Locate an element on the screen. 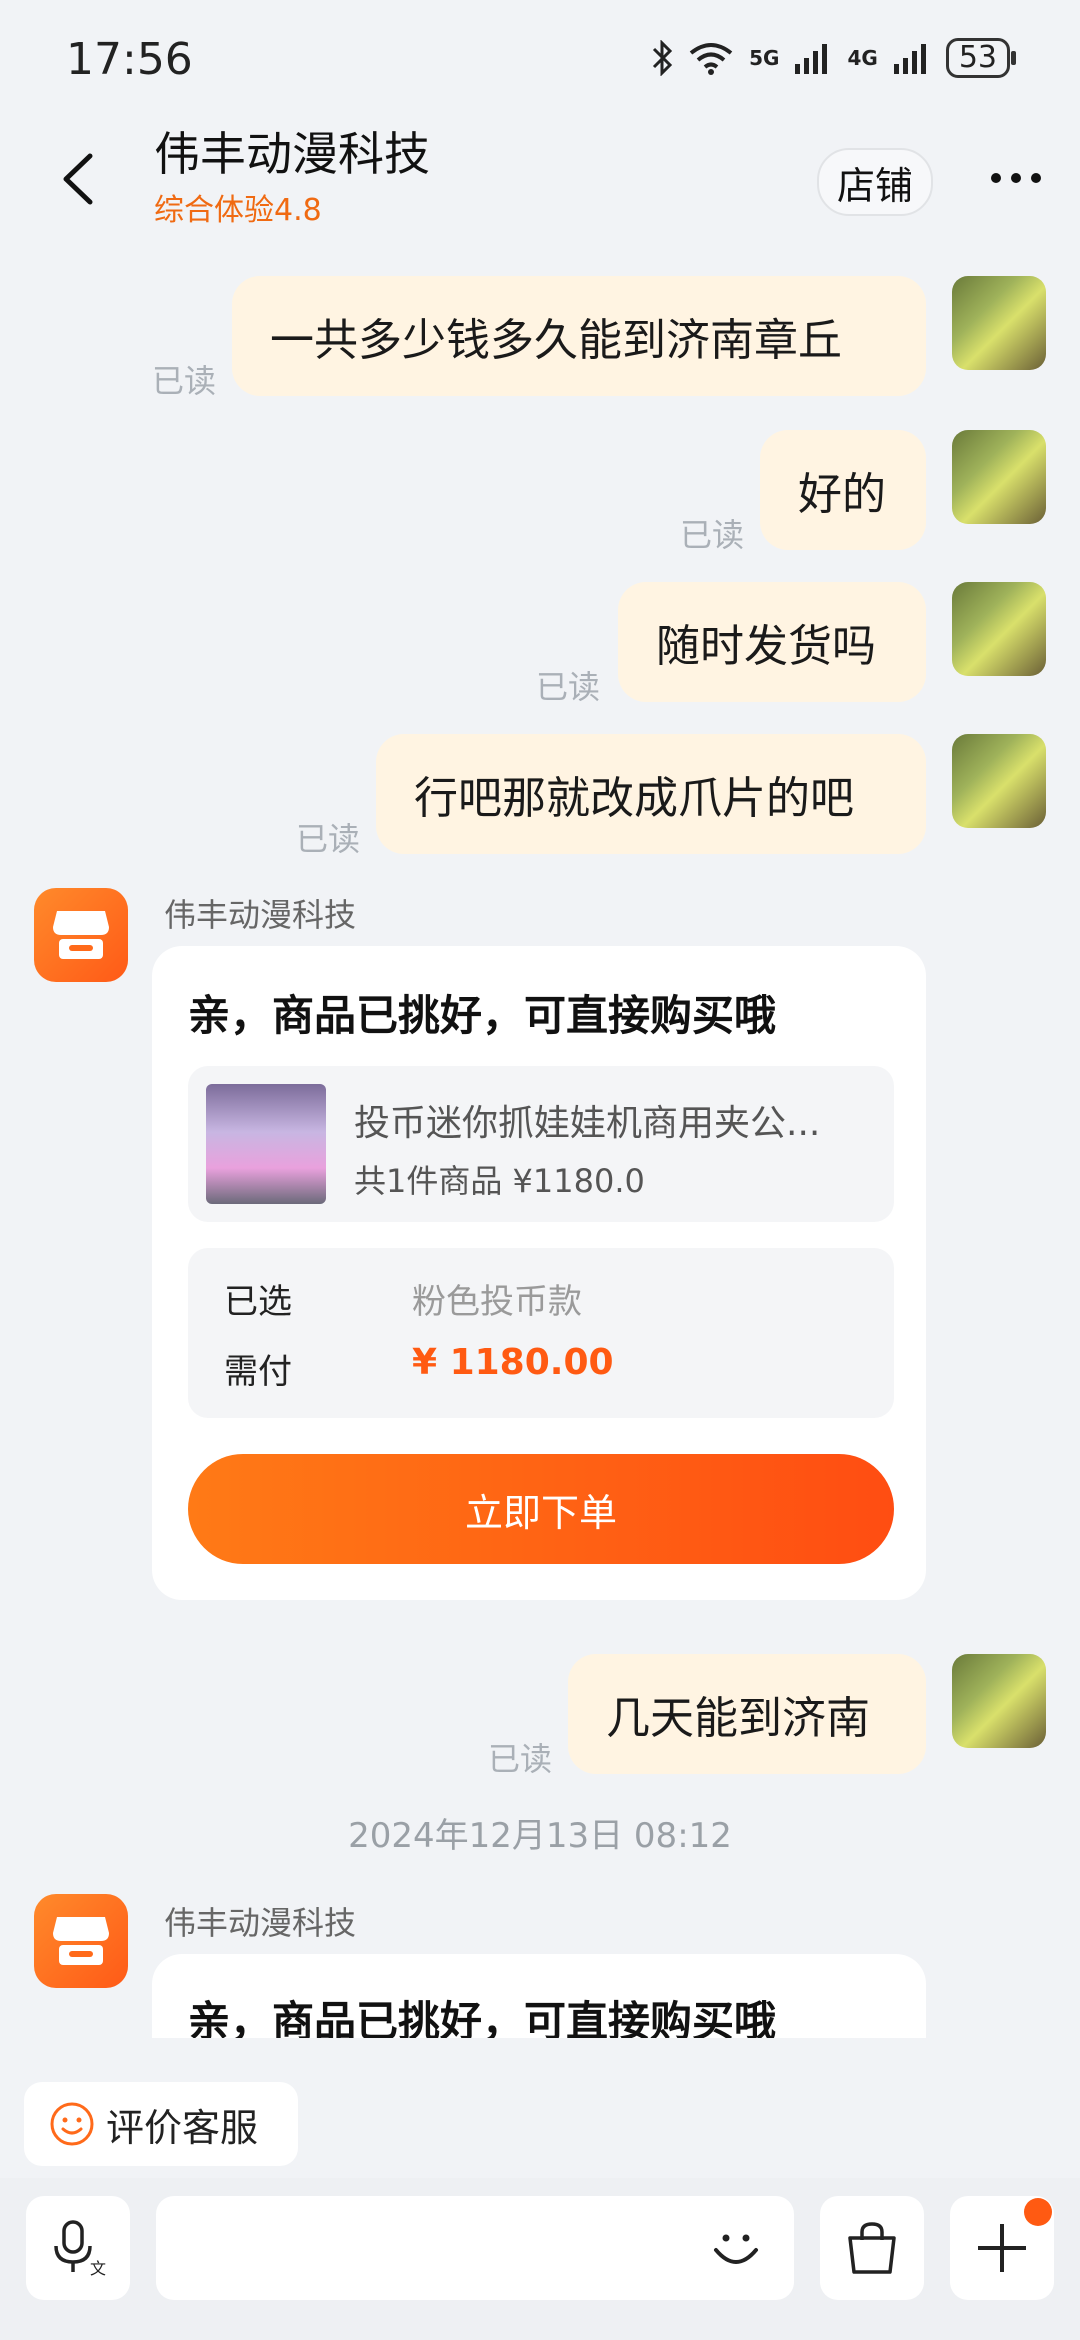 Image resolution: width=1080 pixels, height=2340 pixels. product-item: 投币迷你抓娃娃机商用夹公... 共1件商品 ¥1180.0 is located at coordinates (541, 1144).